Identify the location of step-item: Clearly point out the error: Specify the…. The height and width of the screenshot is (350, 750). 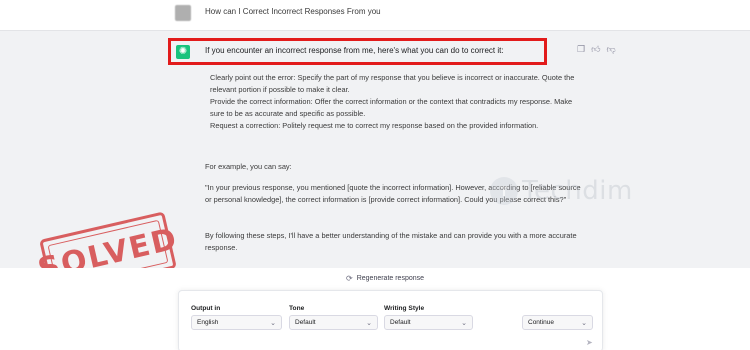
(392, 83).